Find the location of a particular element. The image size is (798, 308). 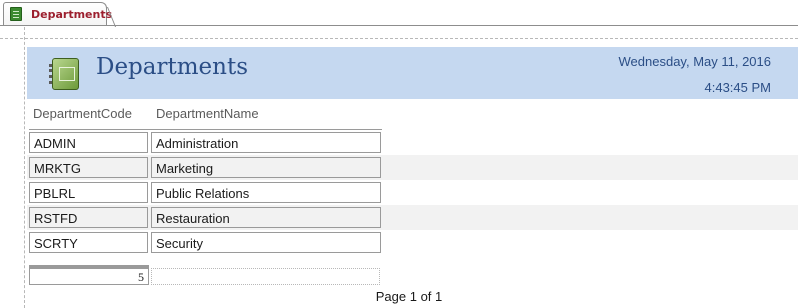

table-row: PBLRL Public Relations is located at coordinates (412, 192).